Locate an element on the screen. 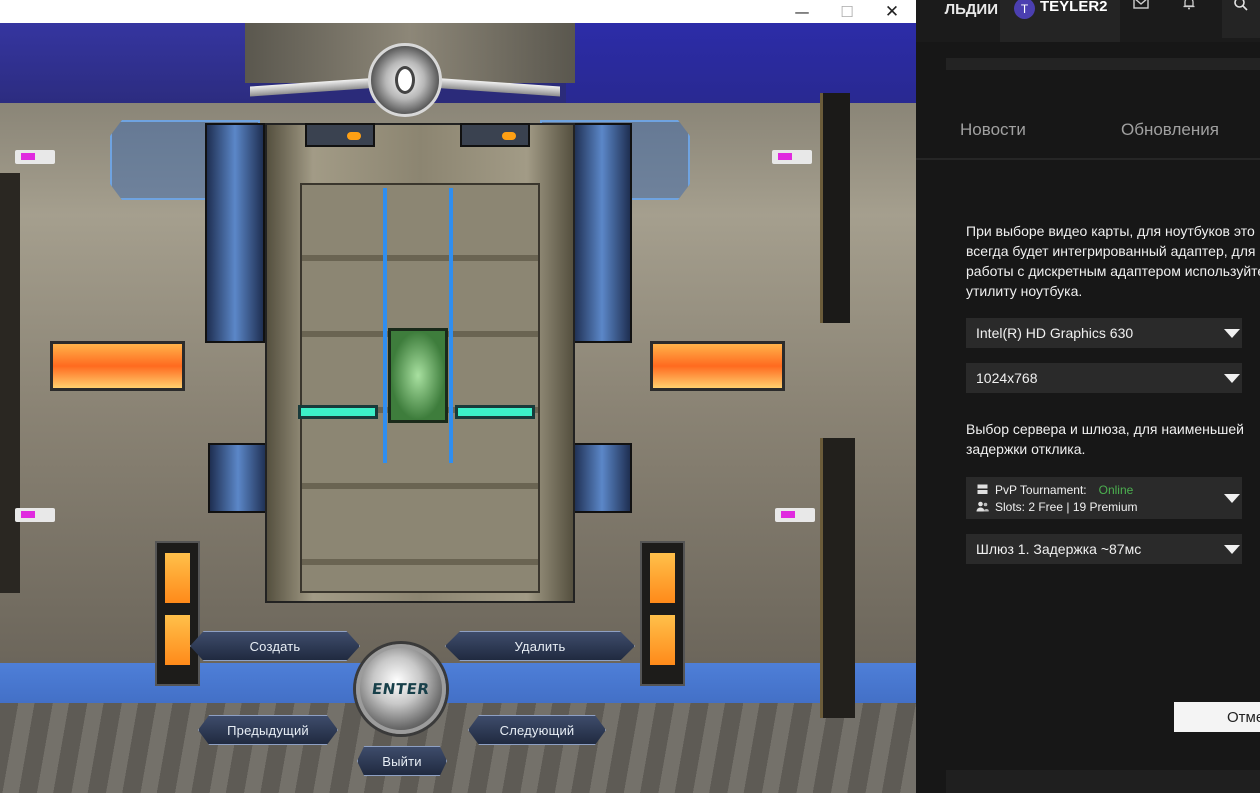 The height and width of the screenshot is (793, 1260). server-name: PvP Tournament: is located at coordinates (1041, 489).